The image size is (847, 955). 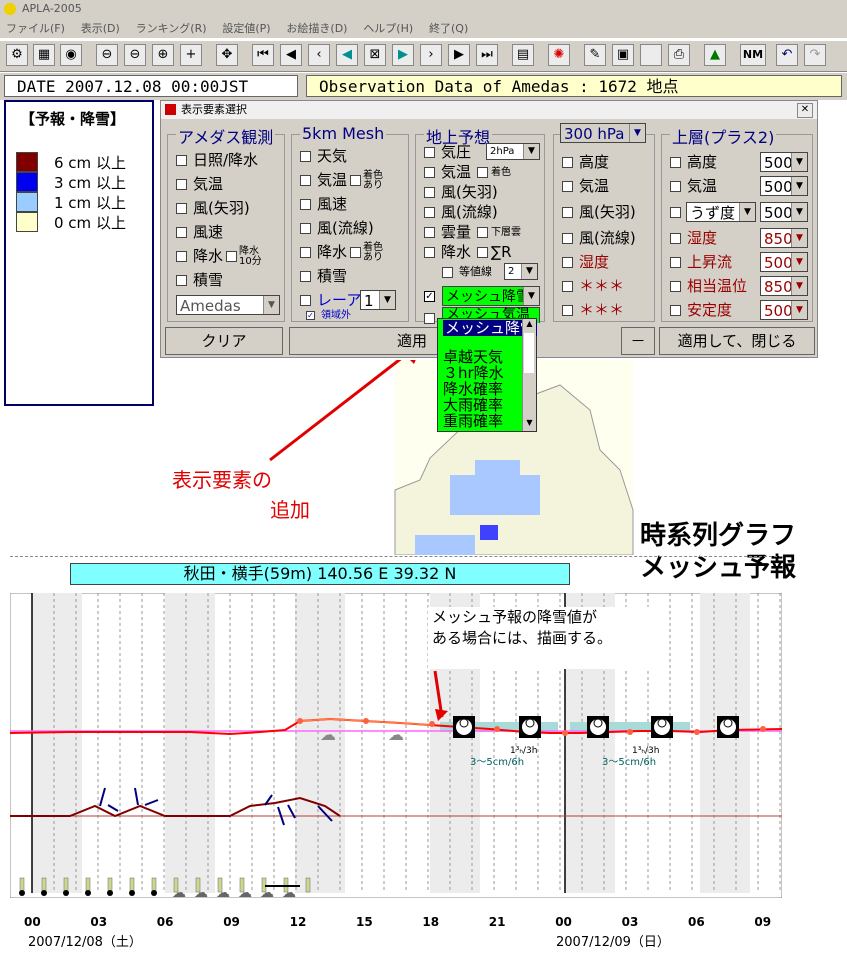 I want to click on level-humidity: 湿度, so click(x=585, y=262).